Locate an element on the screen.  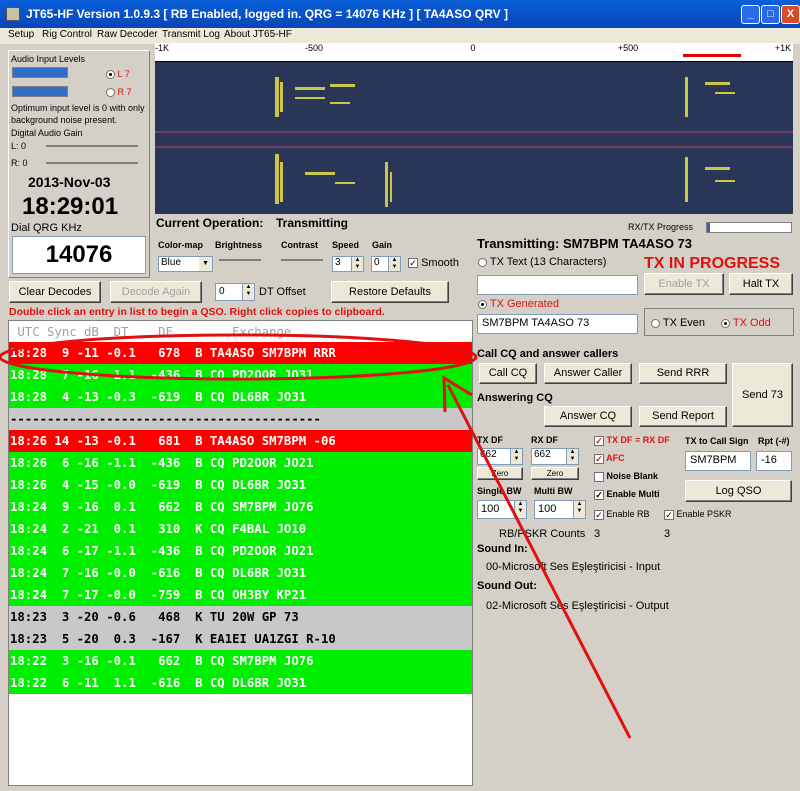
multi-bw-spinner: 100 ▲ ▼ is located at coordinates (560, 509).